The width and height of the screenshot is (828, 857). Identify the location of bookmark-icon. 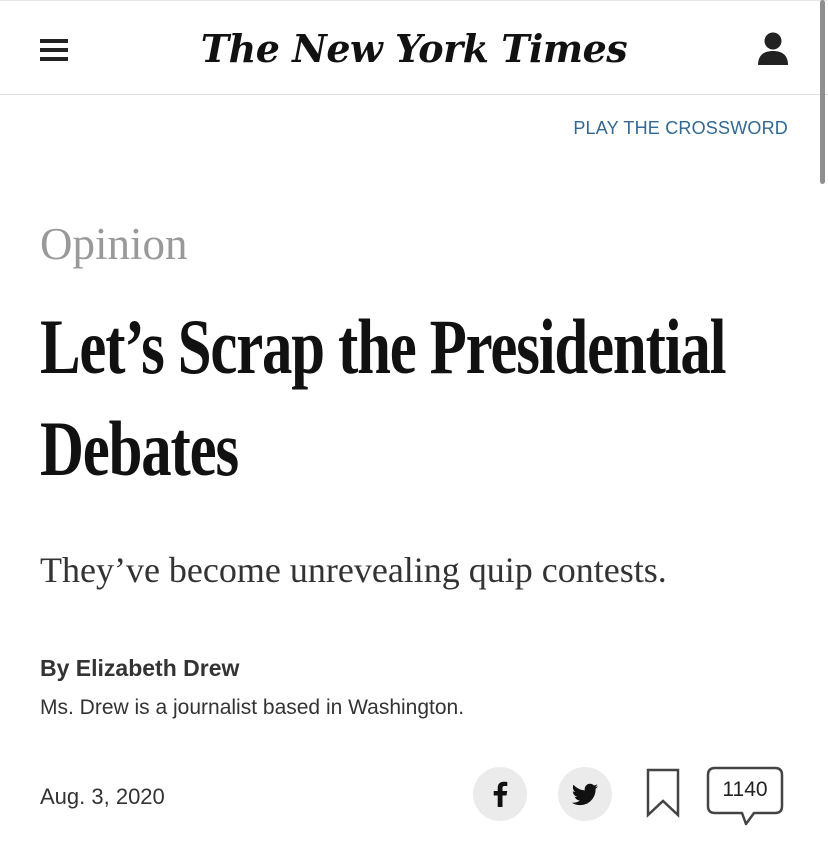
(663, 793).